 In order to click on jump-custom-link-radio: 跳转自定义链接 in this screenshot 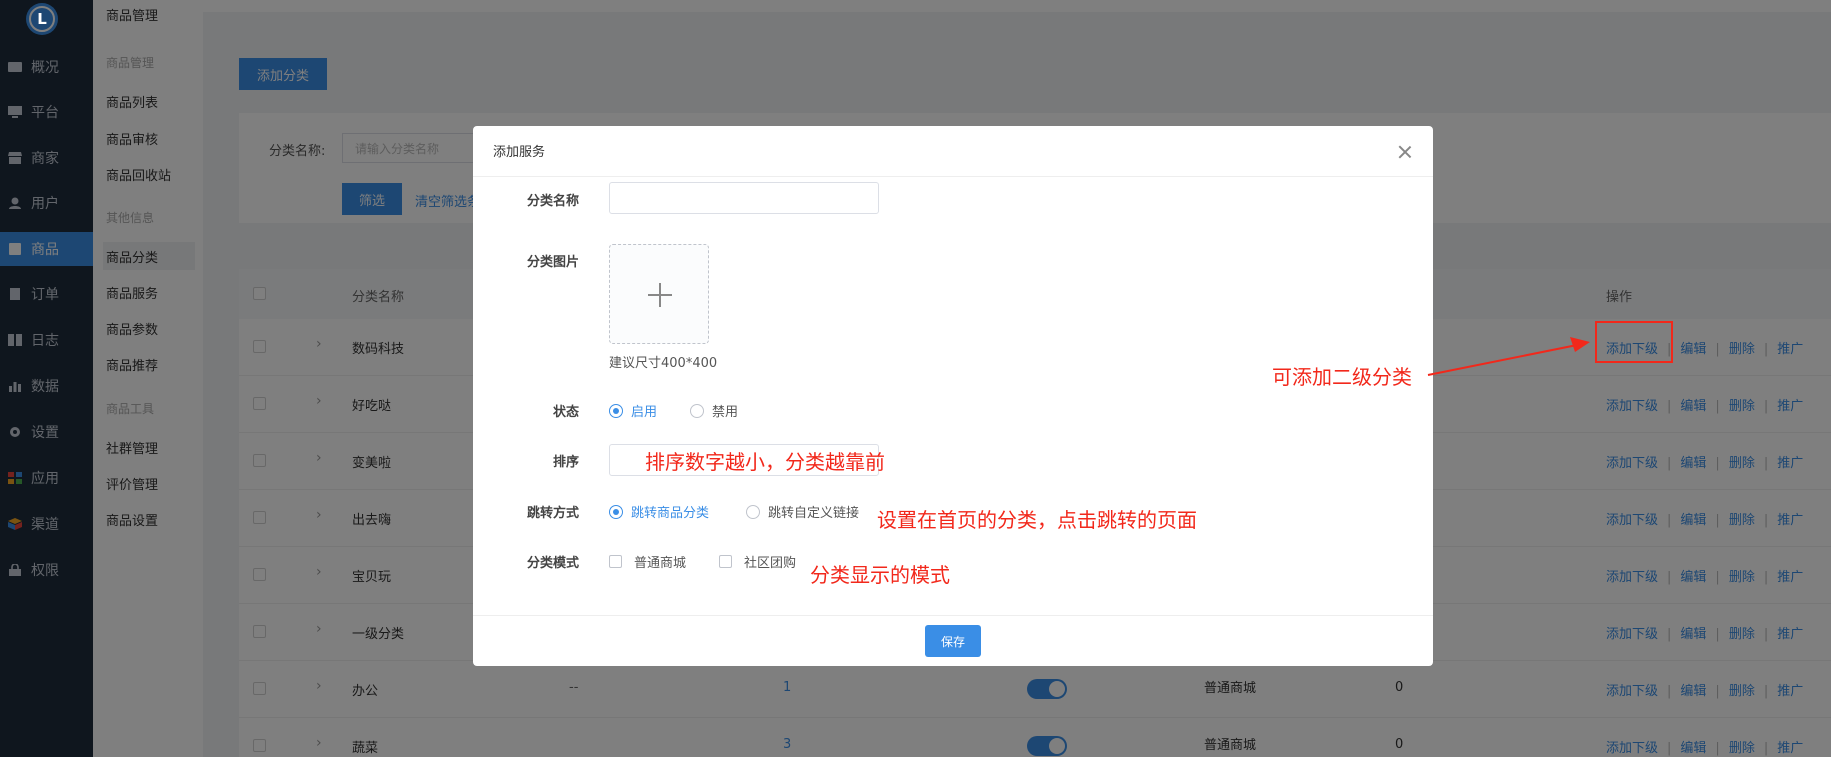, I will do `click(802, 511)`.